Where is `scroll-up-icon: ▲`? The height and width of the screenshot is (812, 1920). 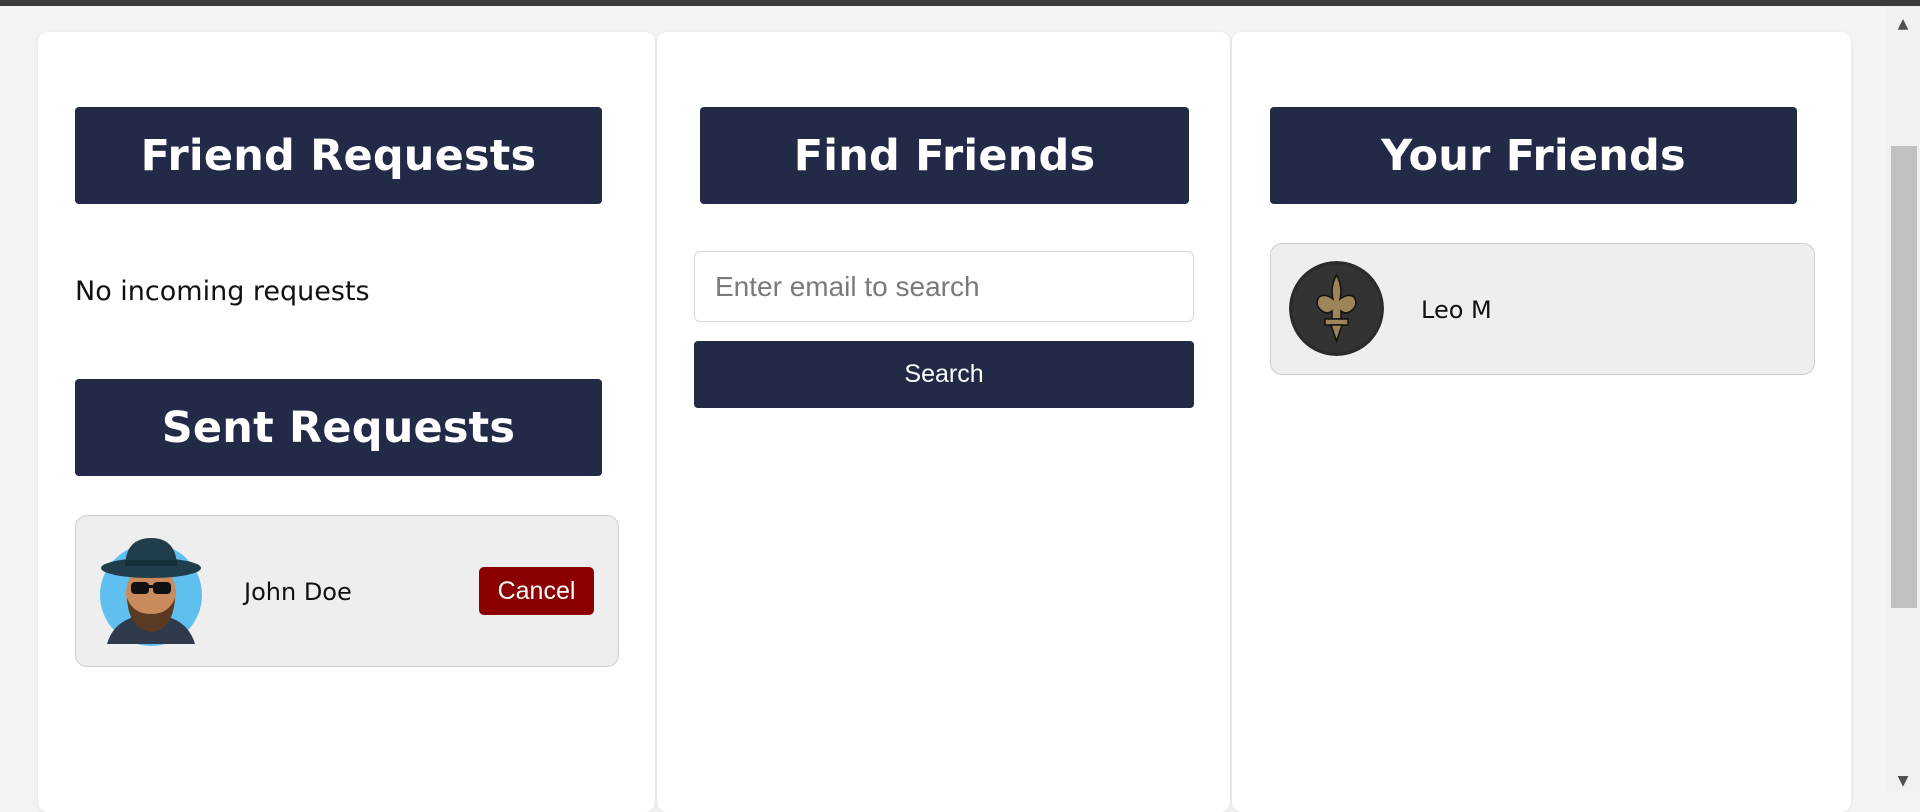 scroll-up-icon: ▲ is located at coordinates (1903, 24).